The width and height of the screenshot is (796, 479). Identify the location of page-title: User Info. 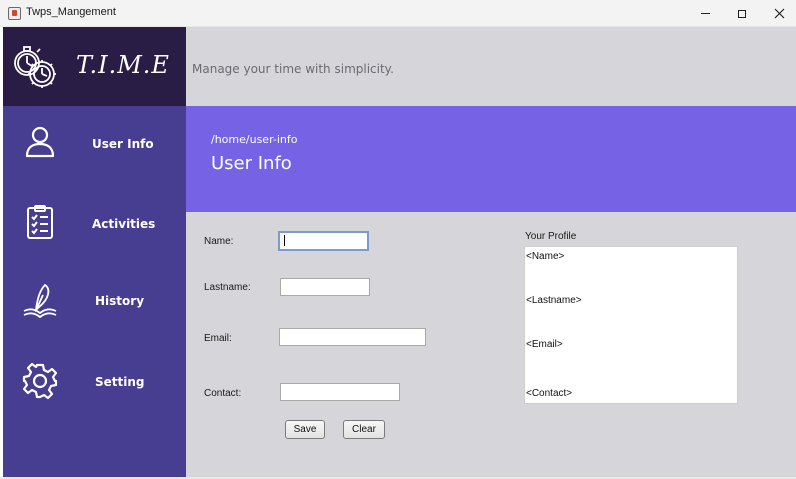
(251, 163).